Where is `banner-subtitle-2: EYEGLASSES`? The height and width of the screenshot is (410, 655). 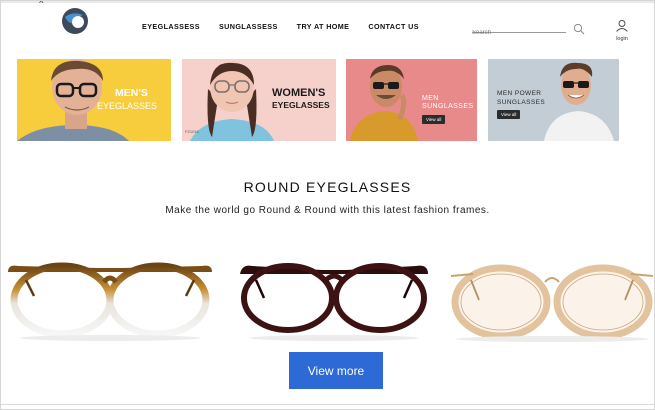 banner-subtitle-2: EYEGLASSES is located at coordinates (301, 105).